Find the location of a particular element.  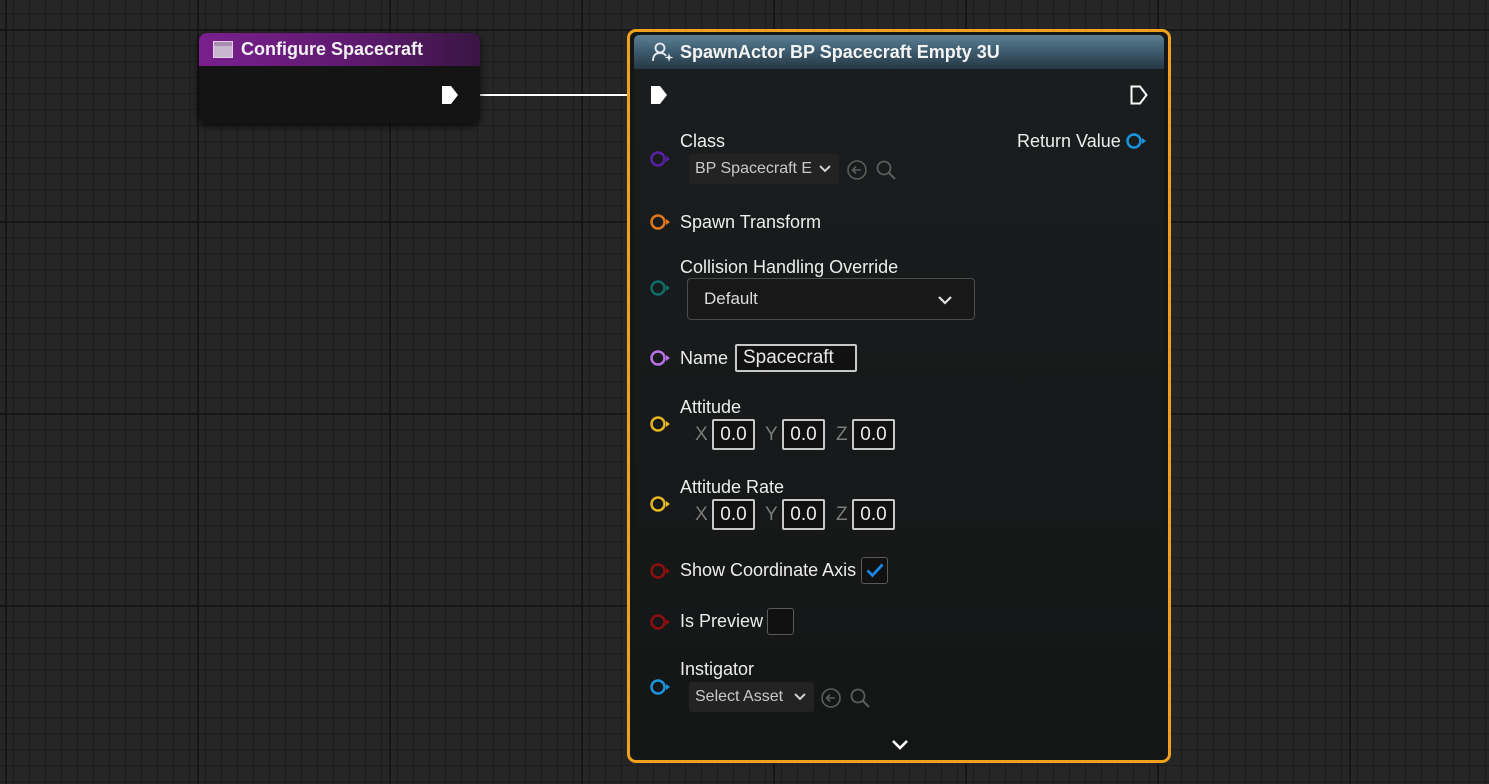

attitude-x-value: 0.0 is located at coordinates (733, 434).